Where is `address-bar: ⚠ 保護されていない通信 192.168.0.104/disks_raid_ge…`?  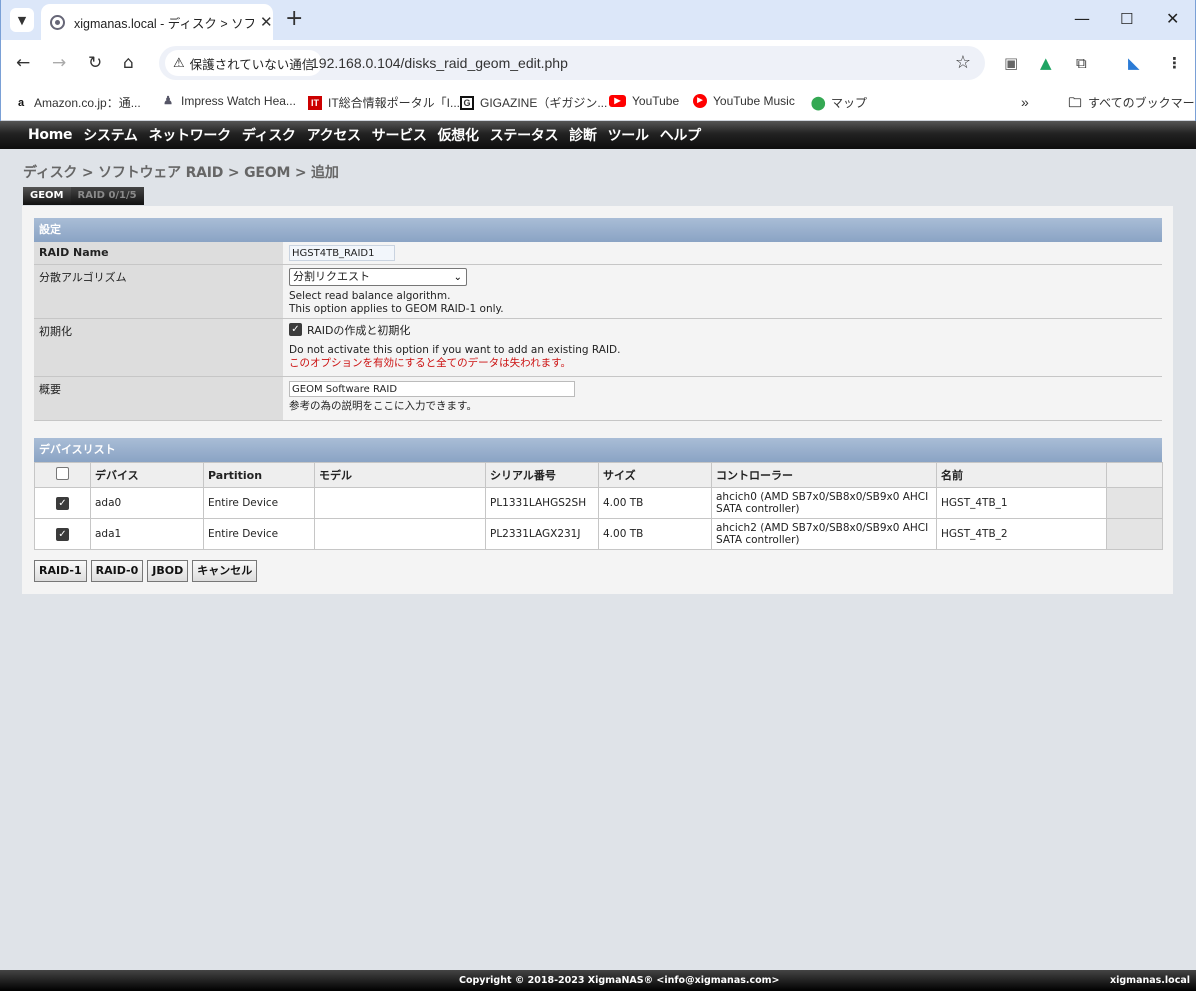
address-bar: ⚠ 保護されていない通信 192.168.0.104/disks_raid_ge… is located at coordinates (572, 63).